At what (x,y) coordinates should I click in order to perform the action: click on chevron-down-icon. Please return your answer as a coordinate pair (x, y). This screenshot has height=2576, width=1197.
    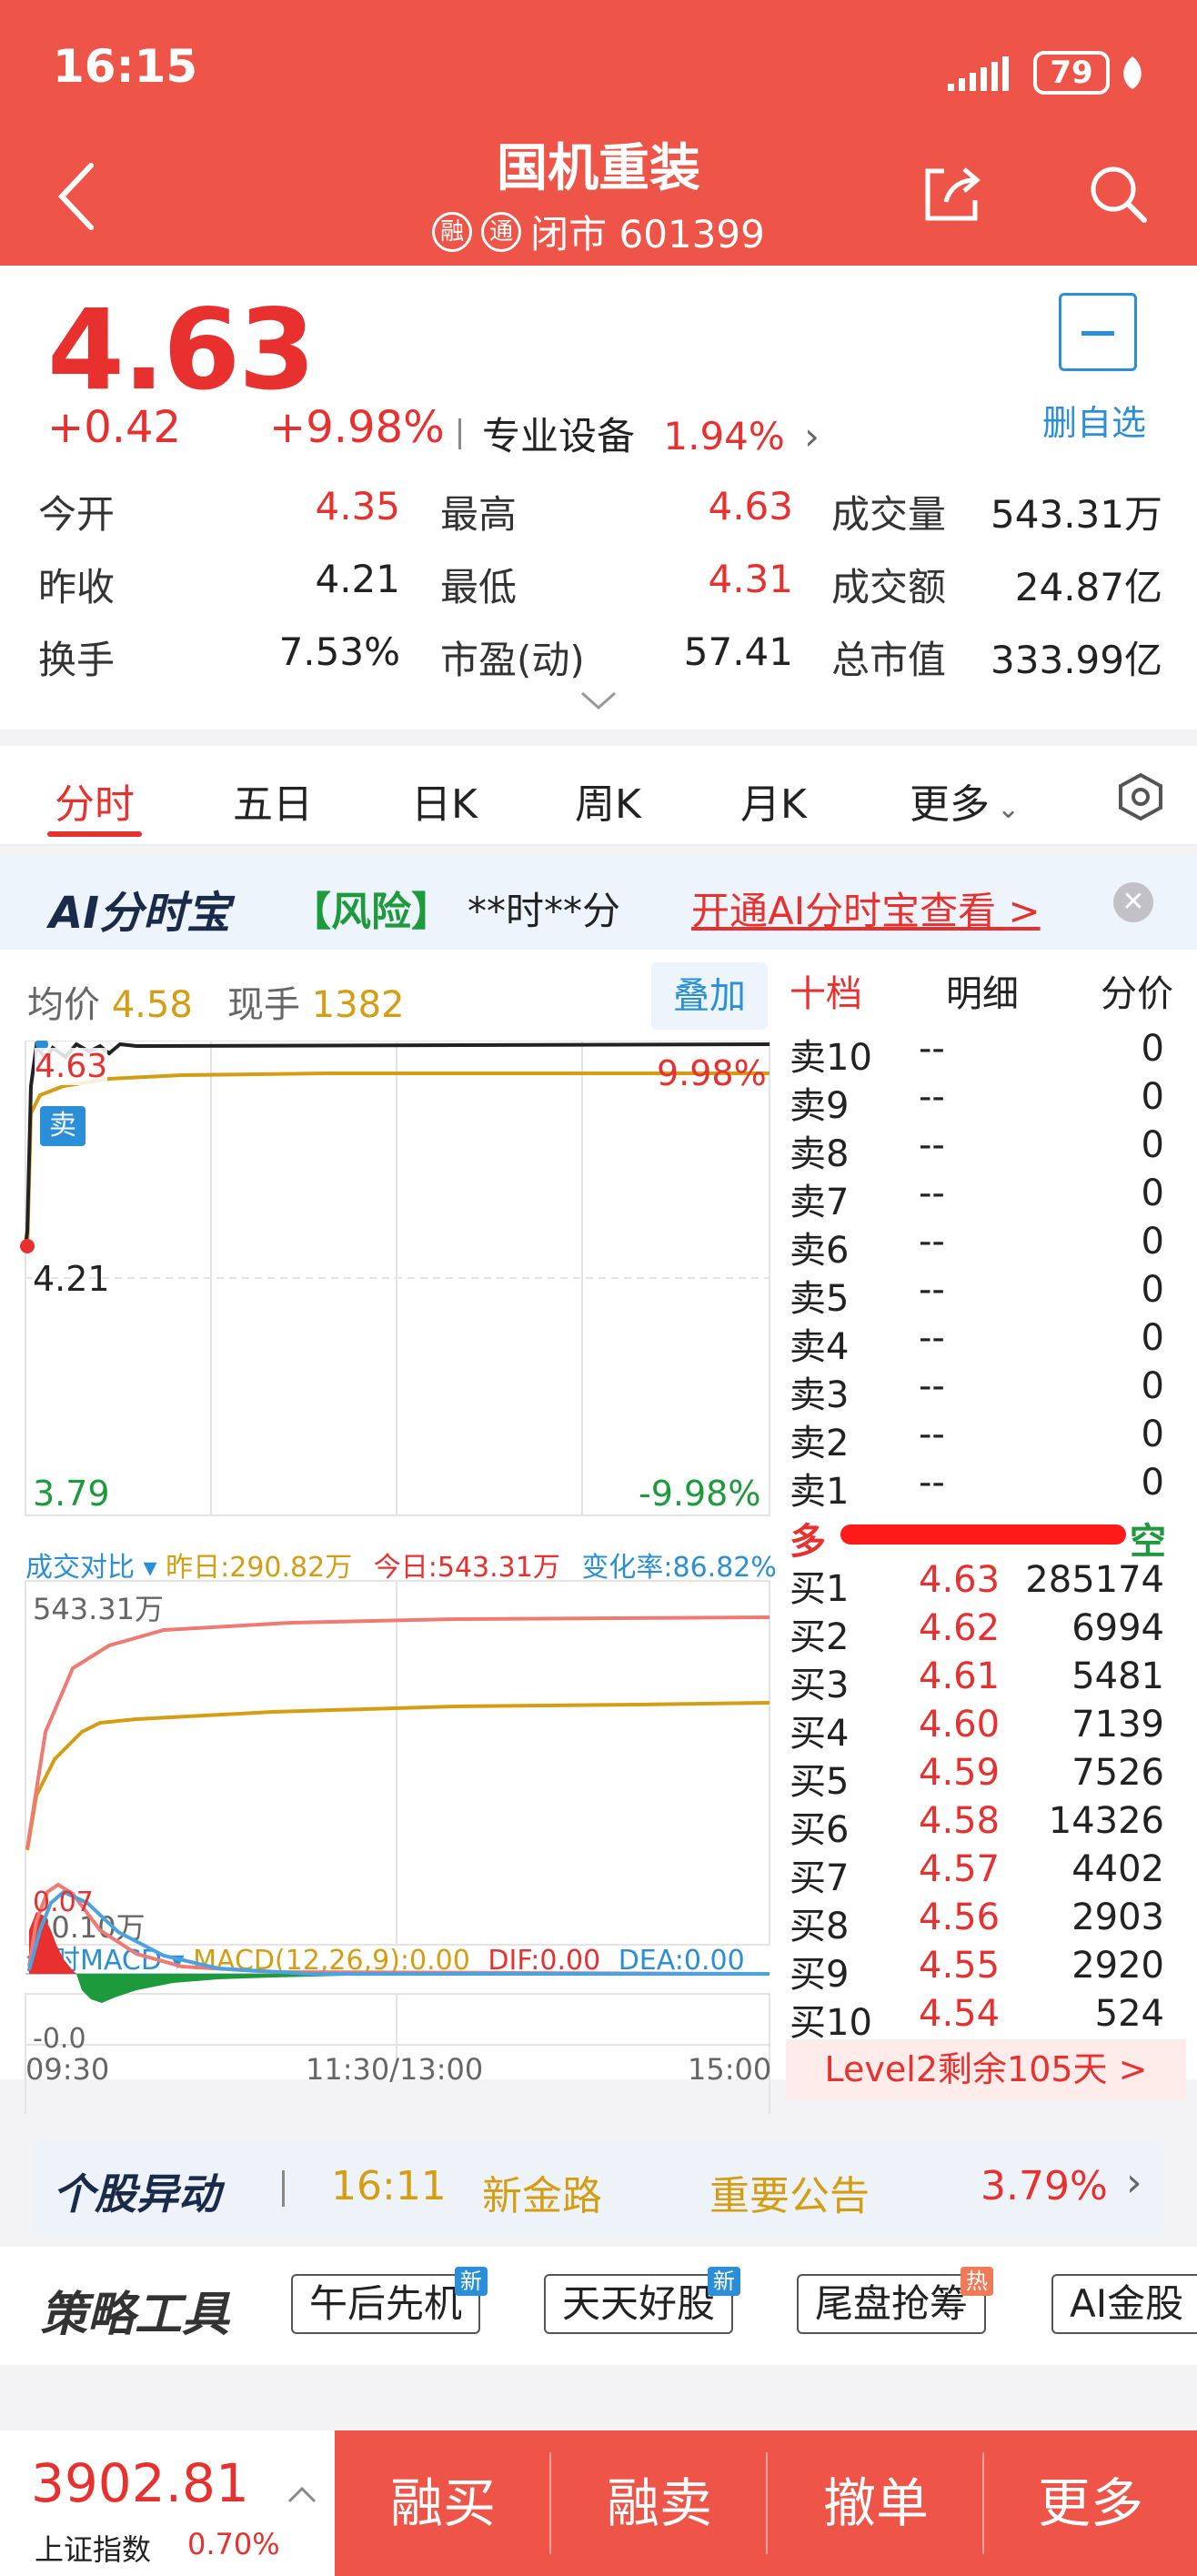
    Looking at the image, I should click on (598, 702).